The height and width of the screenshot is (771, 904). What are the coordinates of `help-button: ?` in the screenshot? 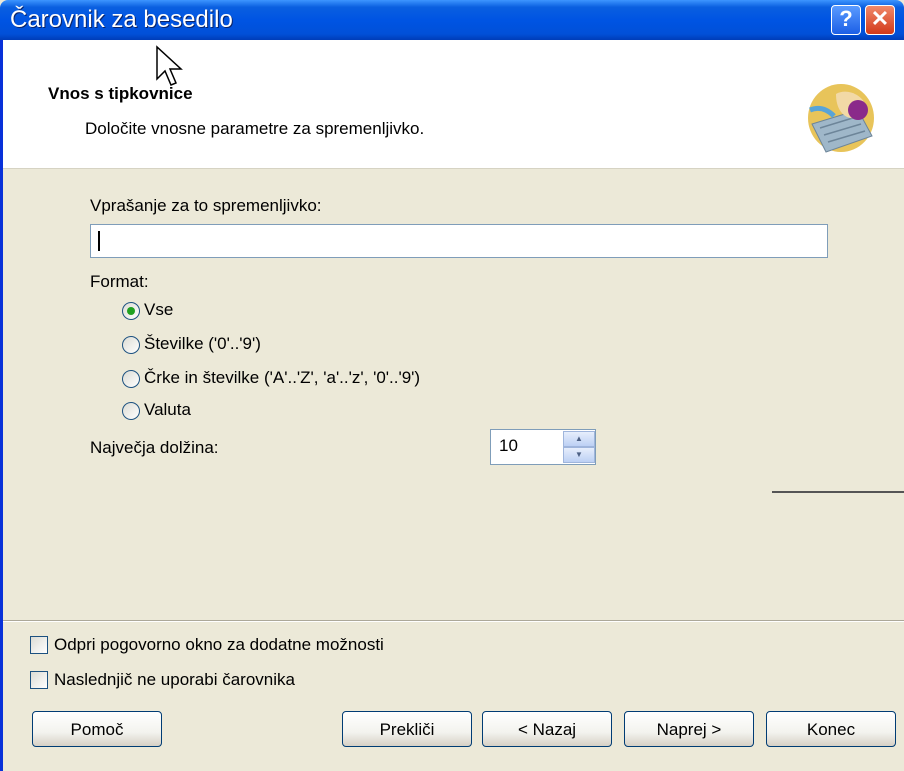 It's located at (846, 20).